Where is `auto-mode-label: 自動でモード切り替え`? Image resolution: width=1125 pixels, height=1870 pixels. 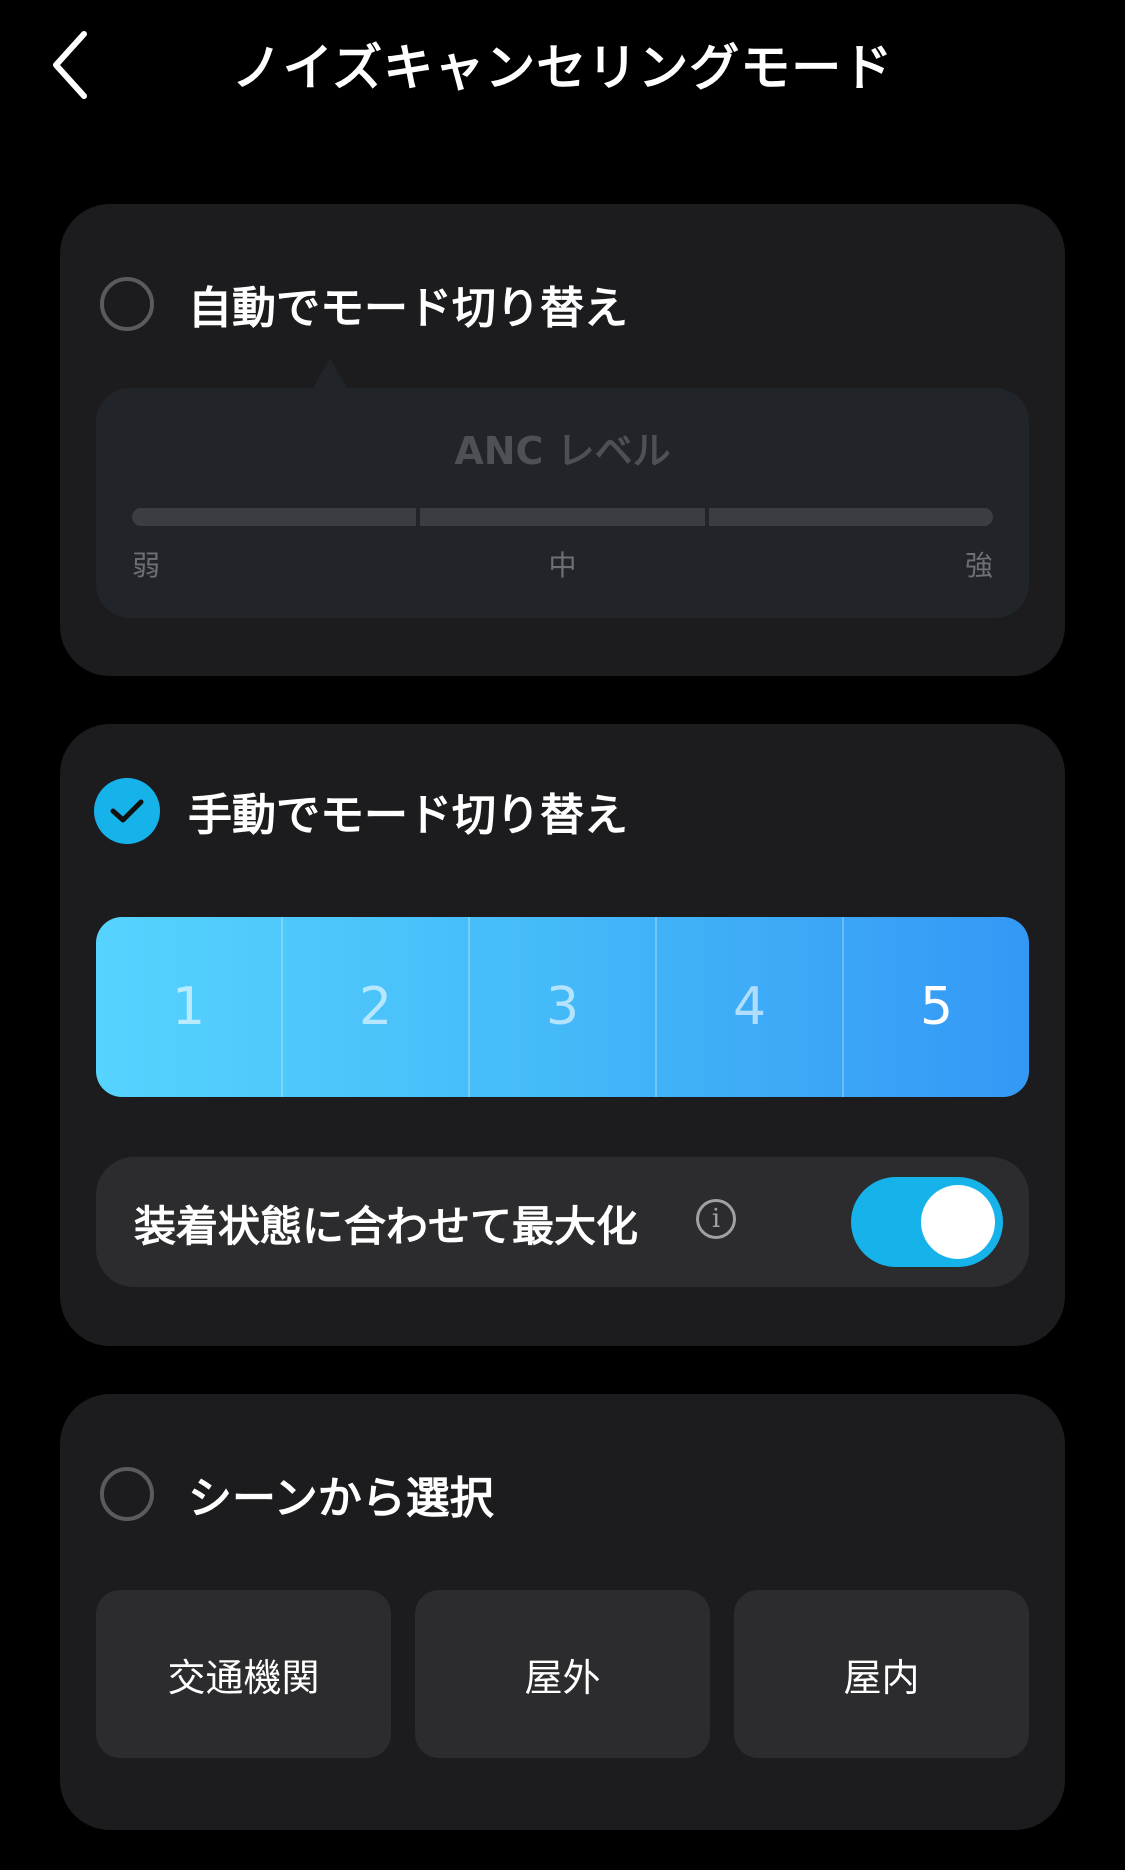 auto-mode-label: 自動でモード切り替え is located at coordinates (408, 308).